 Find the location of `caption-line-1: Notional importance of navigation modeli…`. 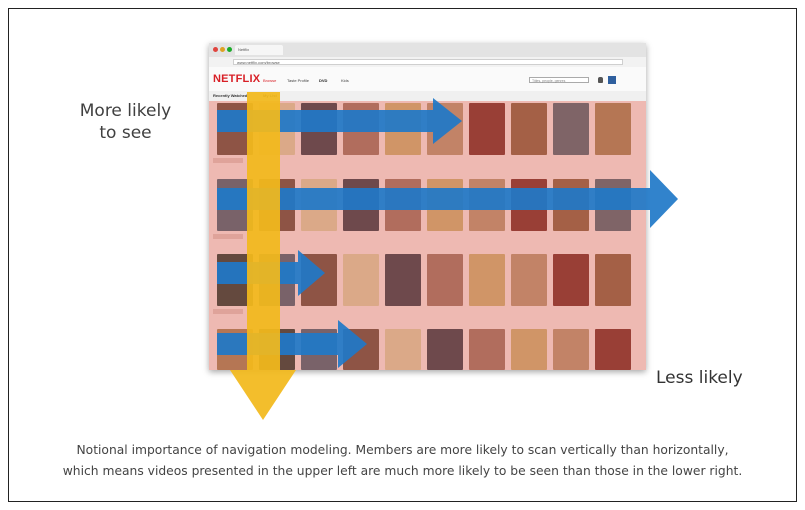

caption-line-1: Notional importance of navigation modeli… is located at coordinates (402, 450).